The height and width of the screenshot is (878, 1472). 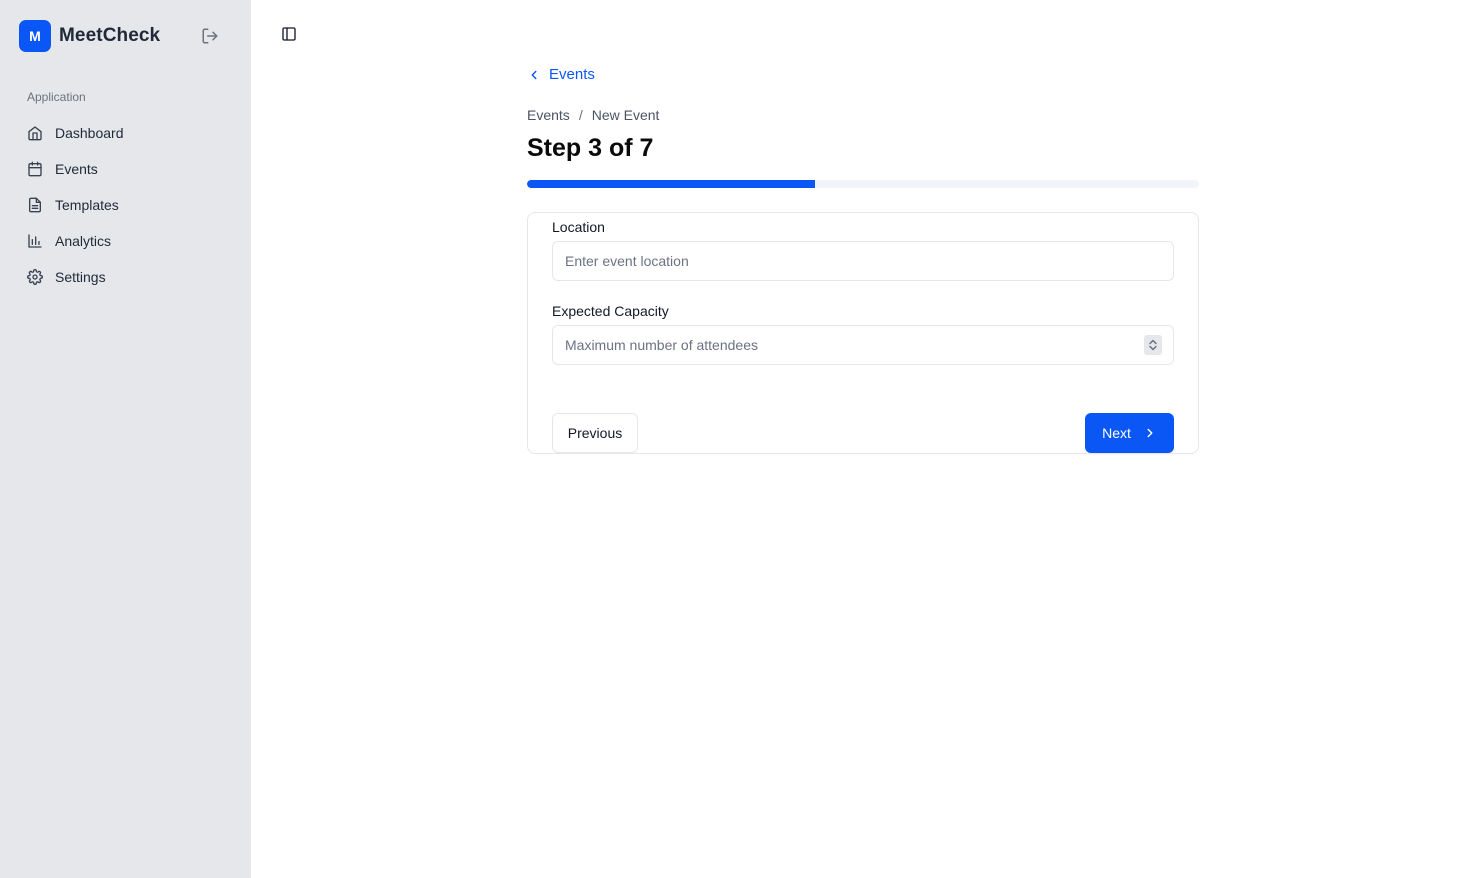 What do you see at coordinates (35, 169) in the screenshot?
I see `calendar-icon` at bounding box center [35, 169].